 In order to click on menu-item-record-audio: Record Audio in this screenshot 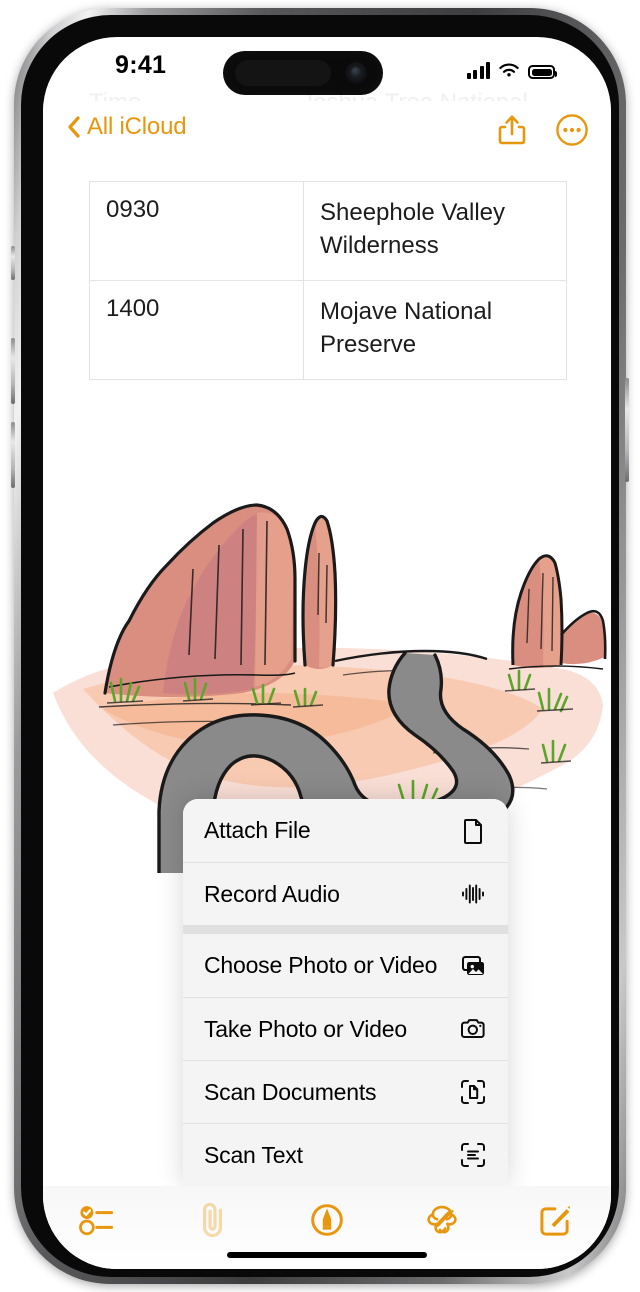, I will do `click(345, 893)`.